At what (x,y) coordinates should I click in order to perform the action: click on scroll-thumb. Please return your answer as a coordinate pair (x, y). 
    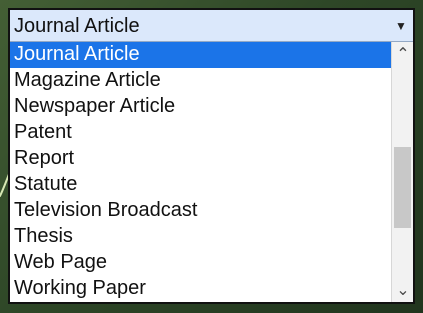
    Looking at the image, I should click on (402, 187).